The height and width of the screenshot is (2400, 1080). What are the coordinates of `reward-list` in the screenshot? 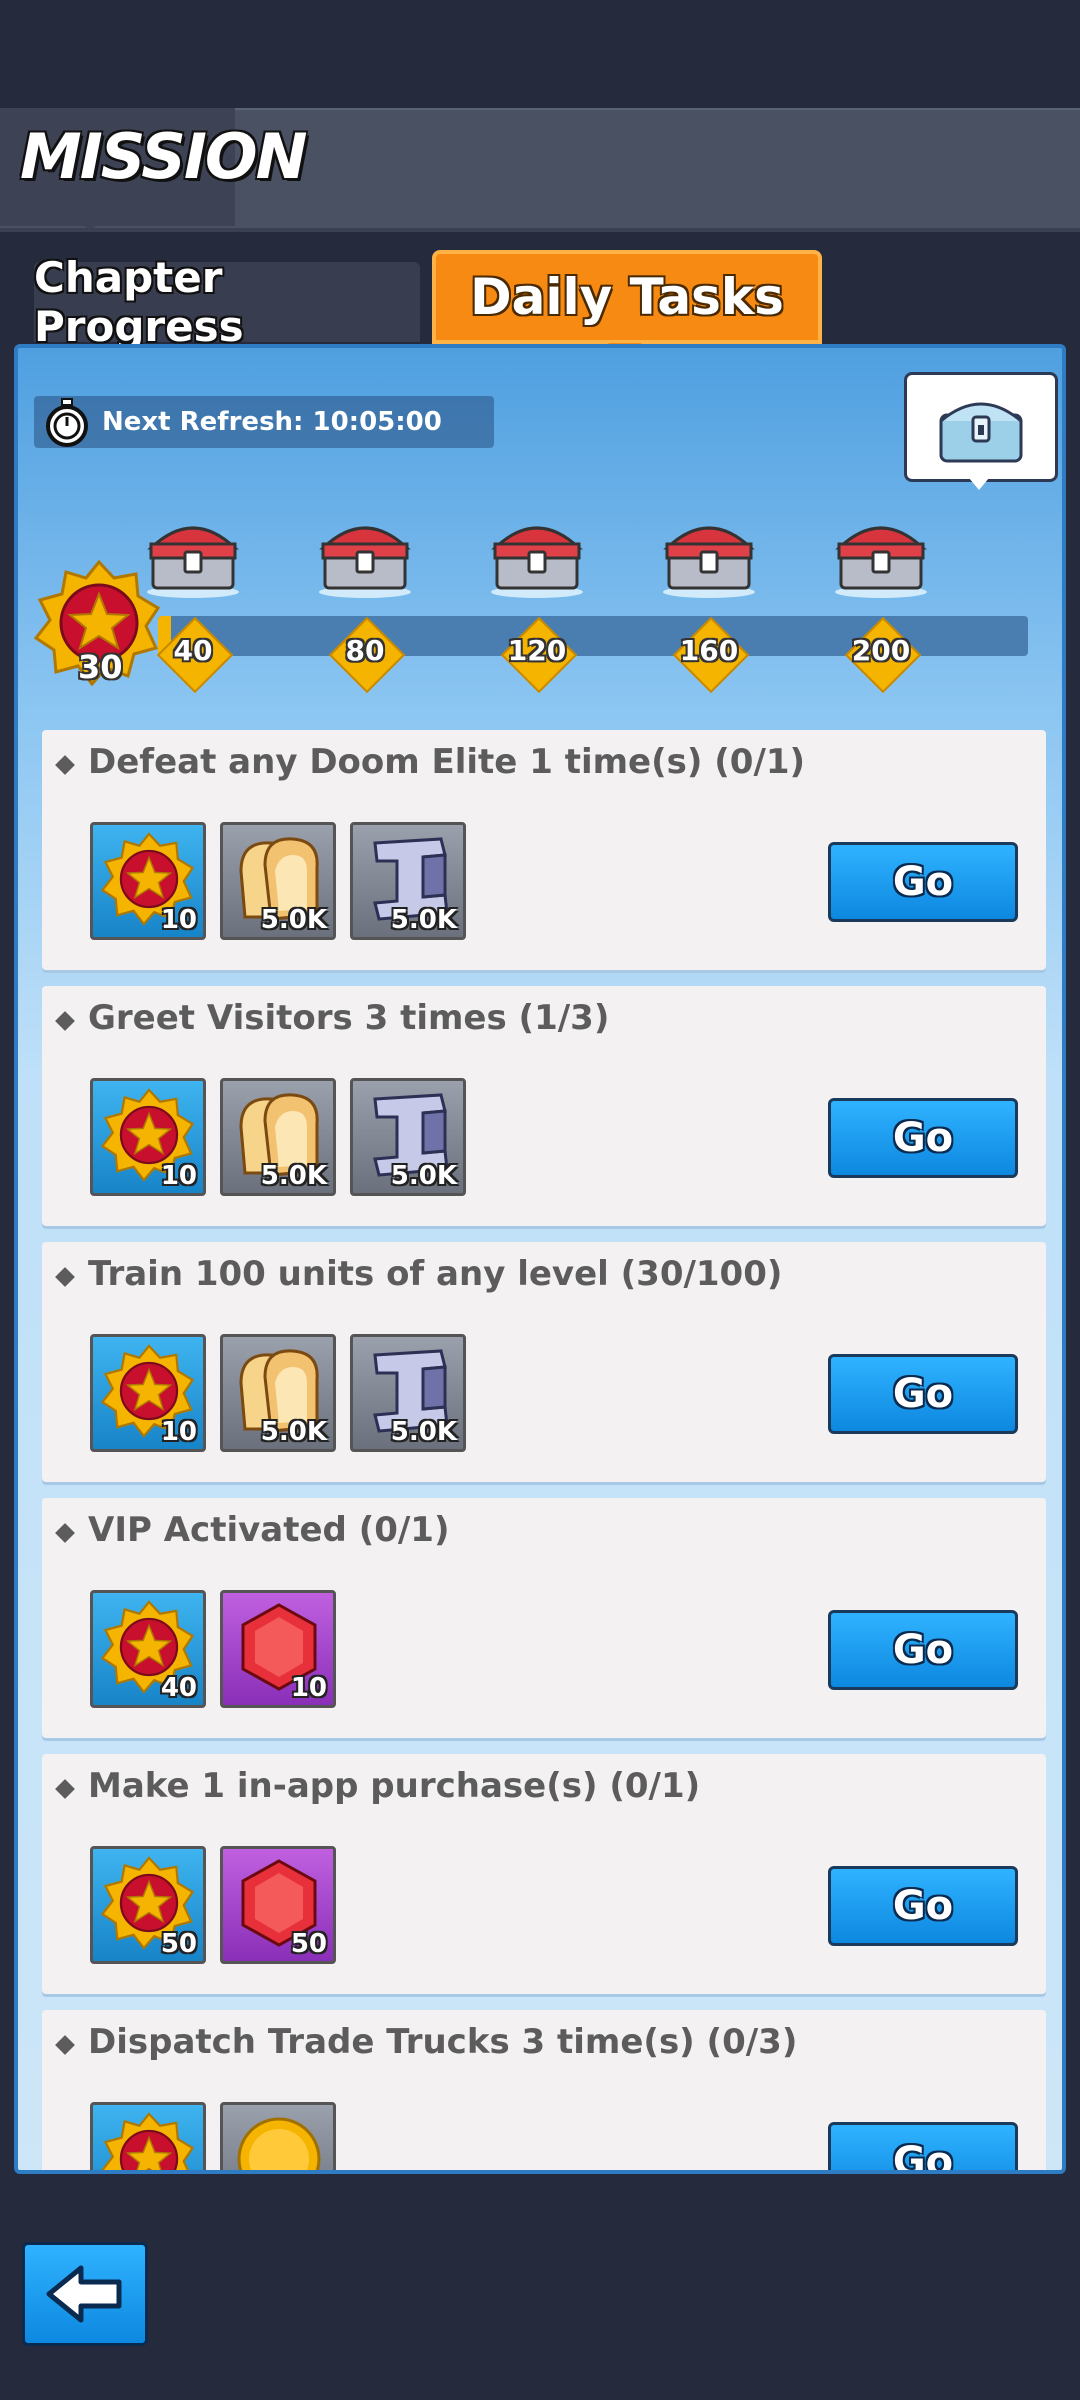 It's located at (213, 2136).